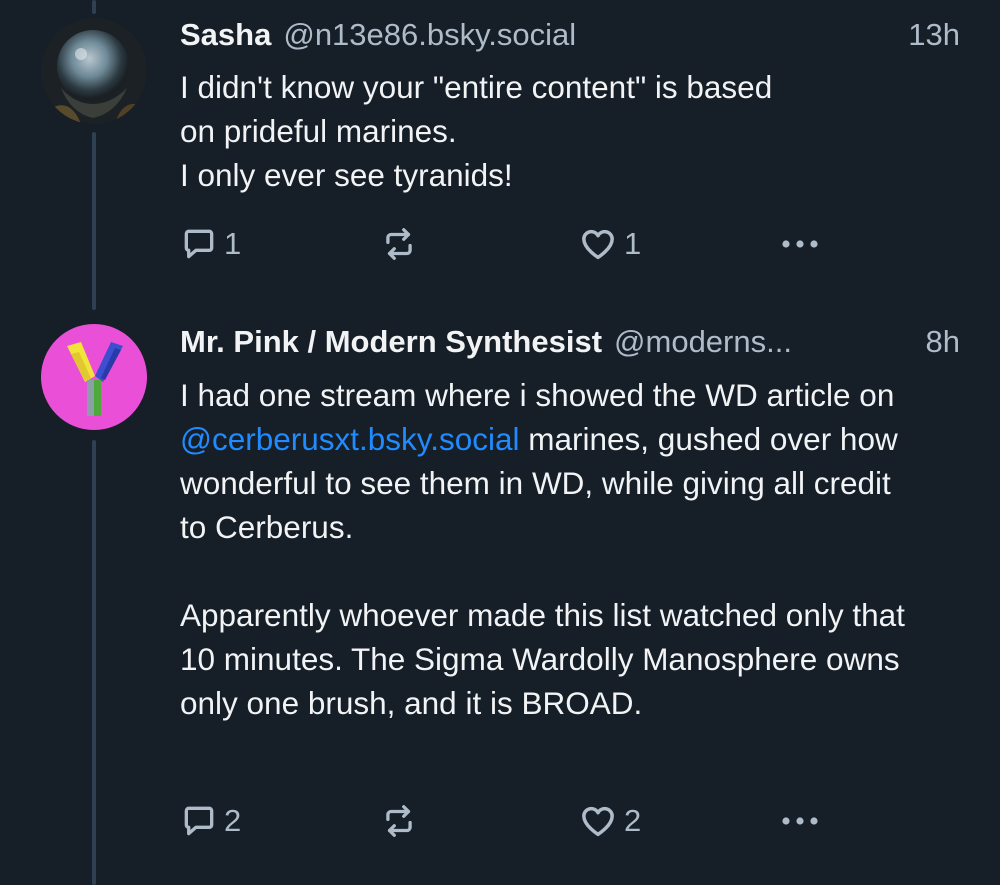 The width and height of the screenshot is (1000, 885). What do you see at coordinates (225, 35) in the screenshot?
I see `author-name: Sasha` at bounding box center [225, 35].